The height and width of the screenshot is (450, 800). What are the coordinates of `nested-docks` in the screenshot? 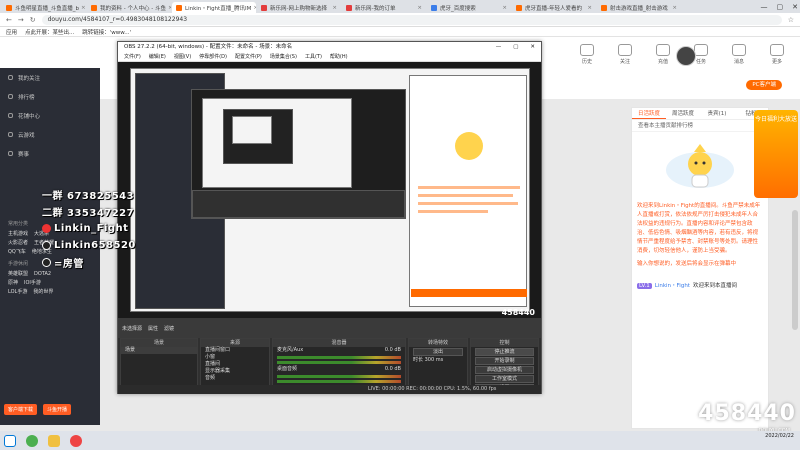 It's located at (298, 204).